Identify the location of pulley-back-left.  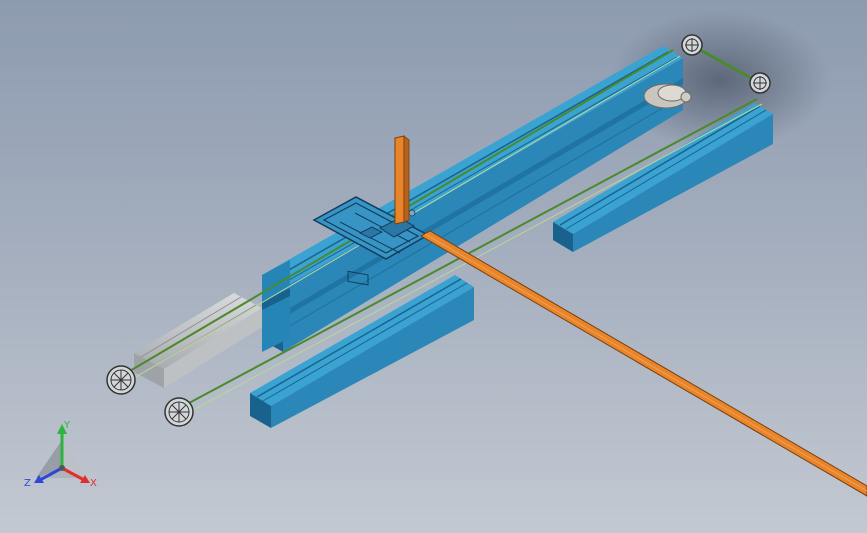
(692, 45).